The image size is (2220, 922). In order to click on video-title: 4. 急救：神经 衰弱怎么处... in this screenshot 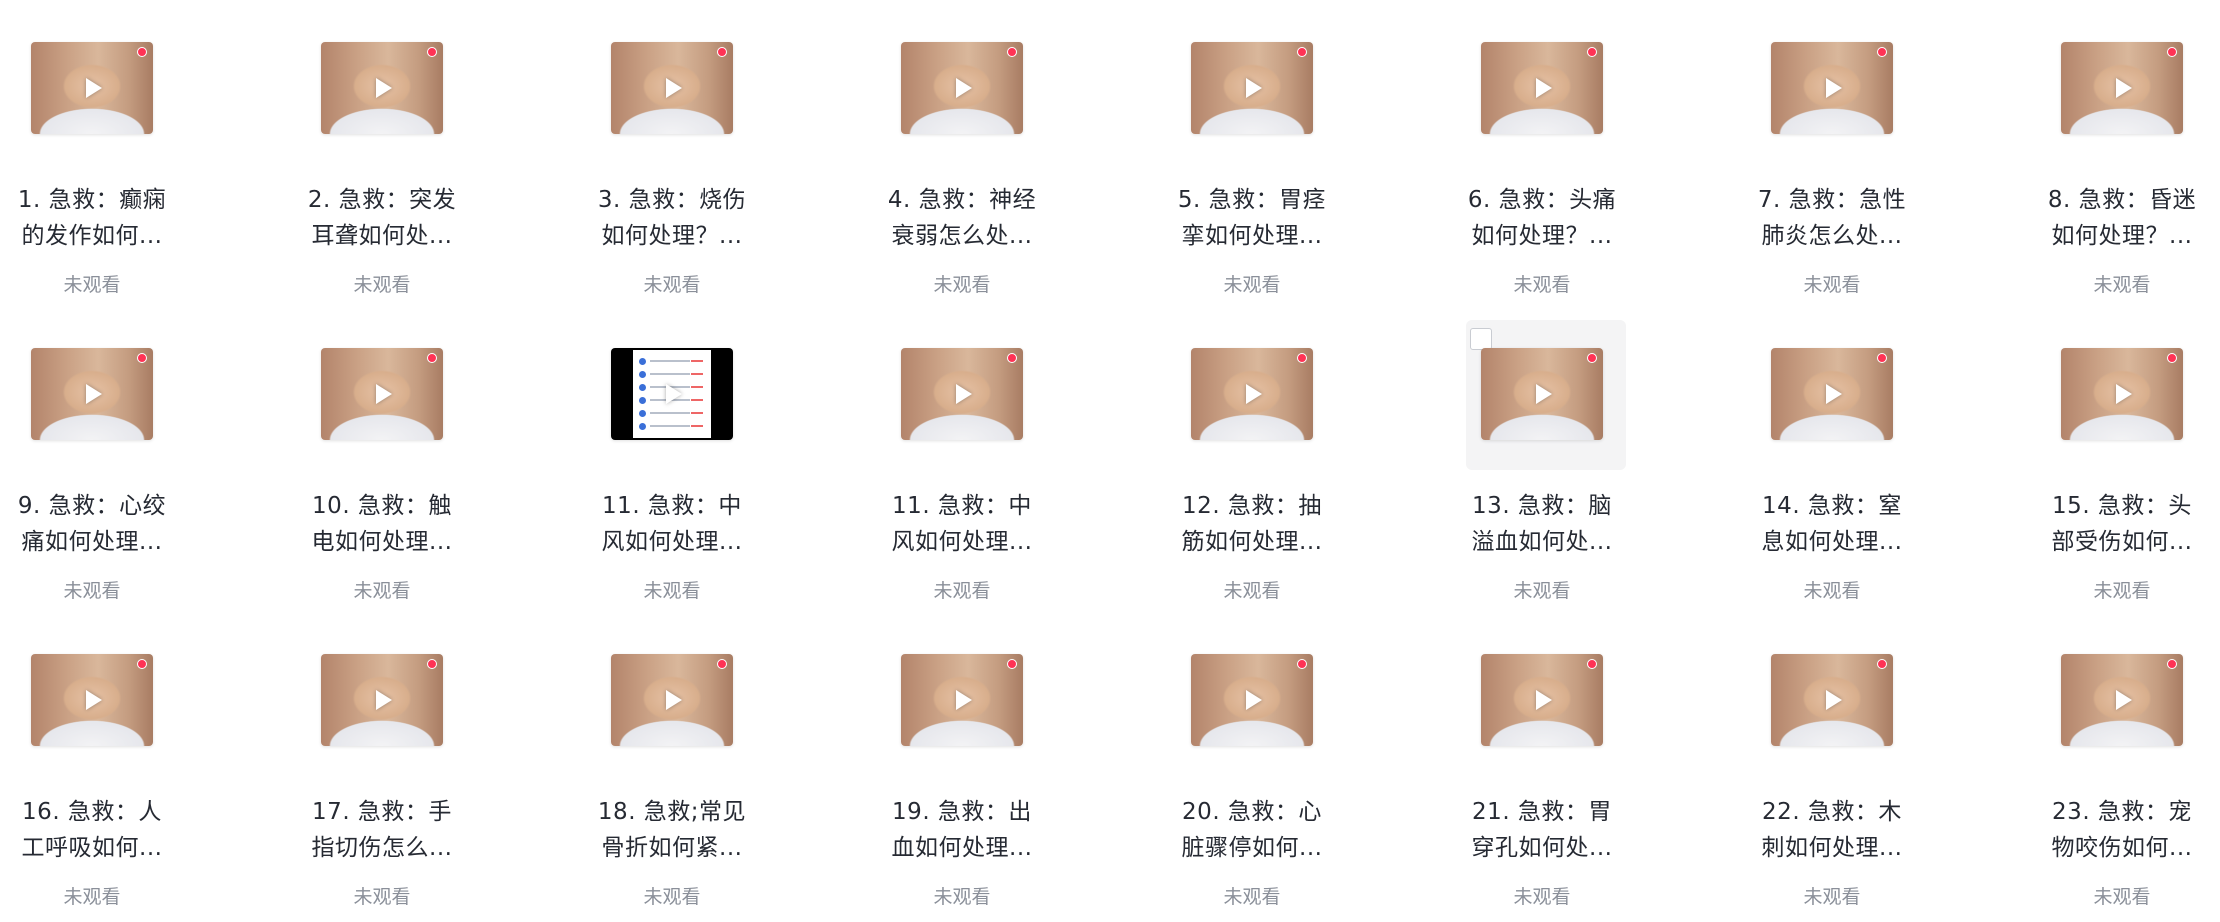, I will do `click(962, 218)`.